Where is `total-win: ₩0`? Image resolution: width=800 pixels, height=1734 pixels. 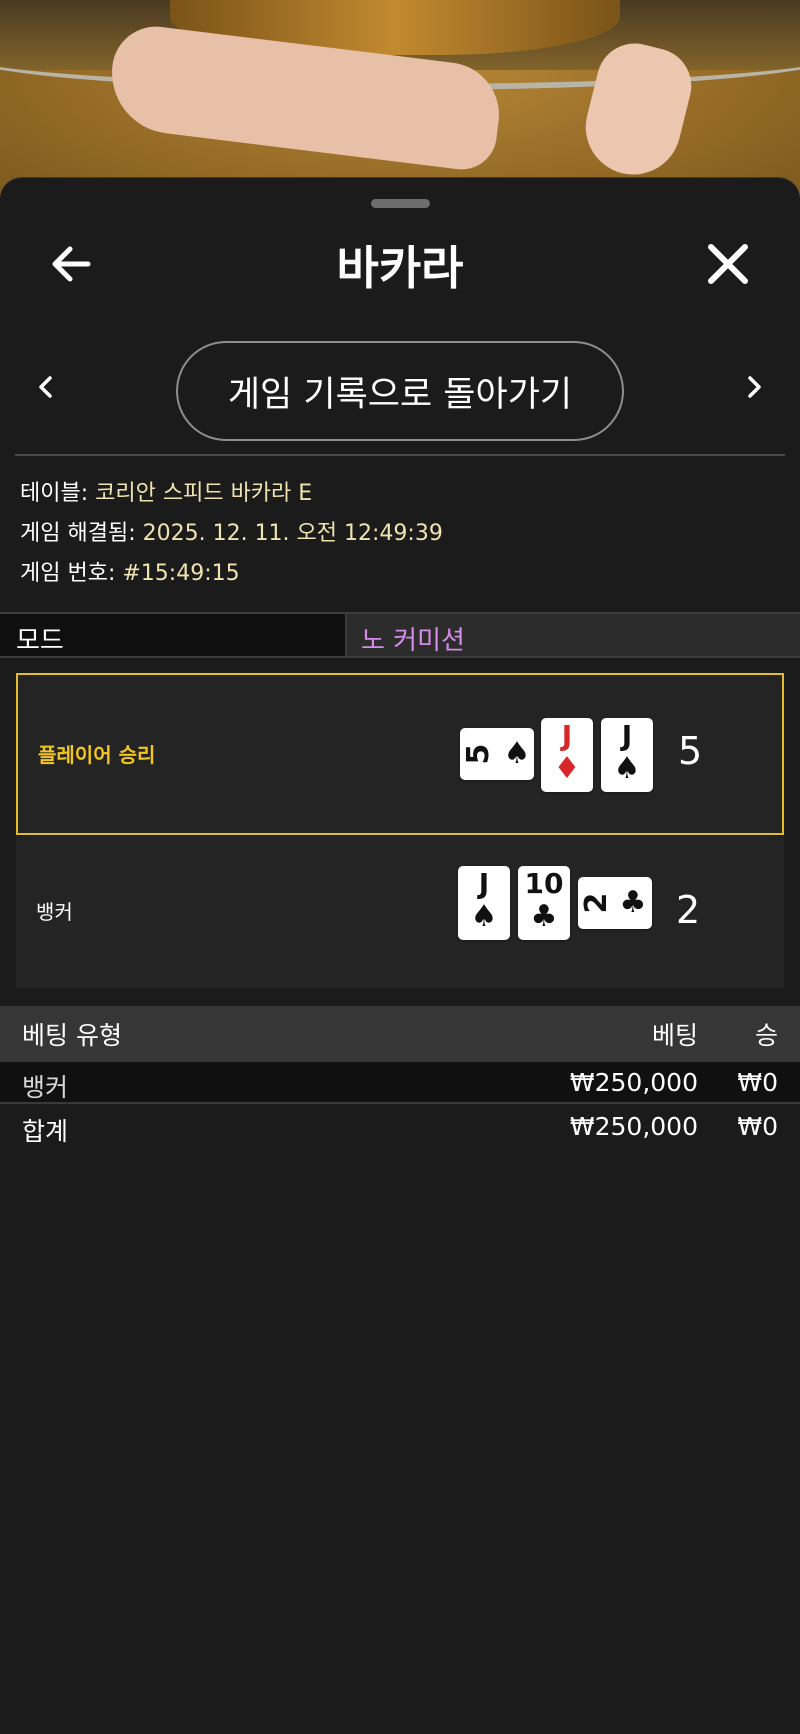
total-win: ₩0 is located at coordinates (757, 1126).